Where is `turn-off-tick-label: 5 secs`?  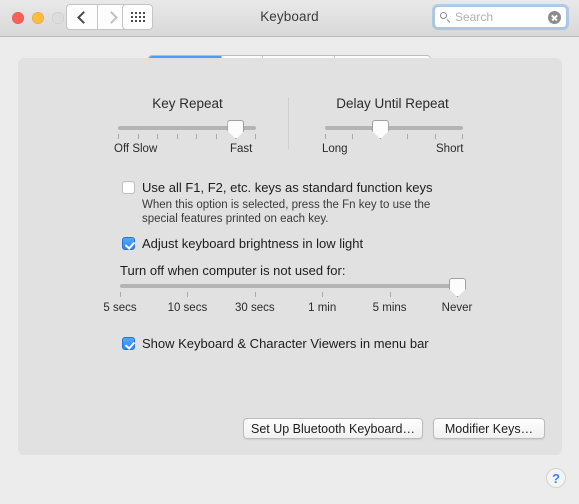 turn-off-tick-label: 5 secs is located at coordinates (120, 308).